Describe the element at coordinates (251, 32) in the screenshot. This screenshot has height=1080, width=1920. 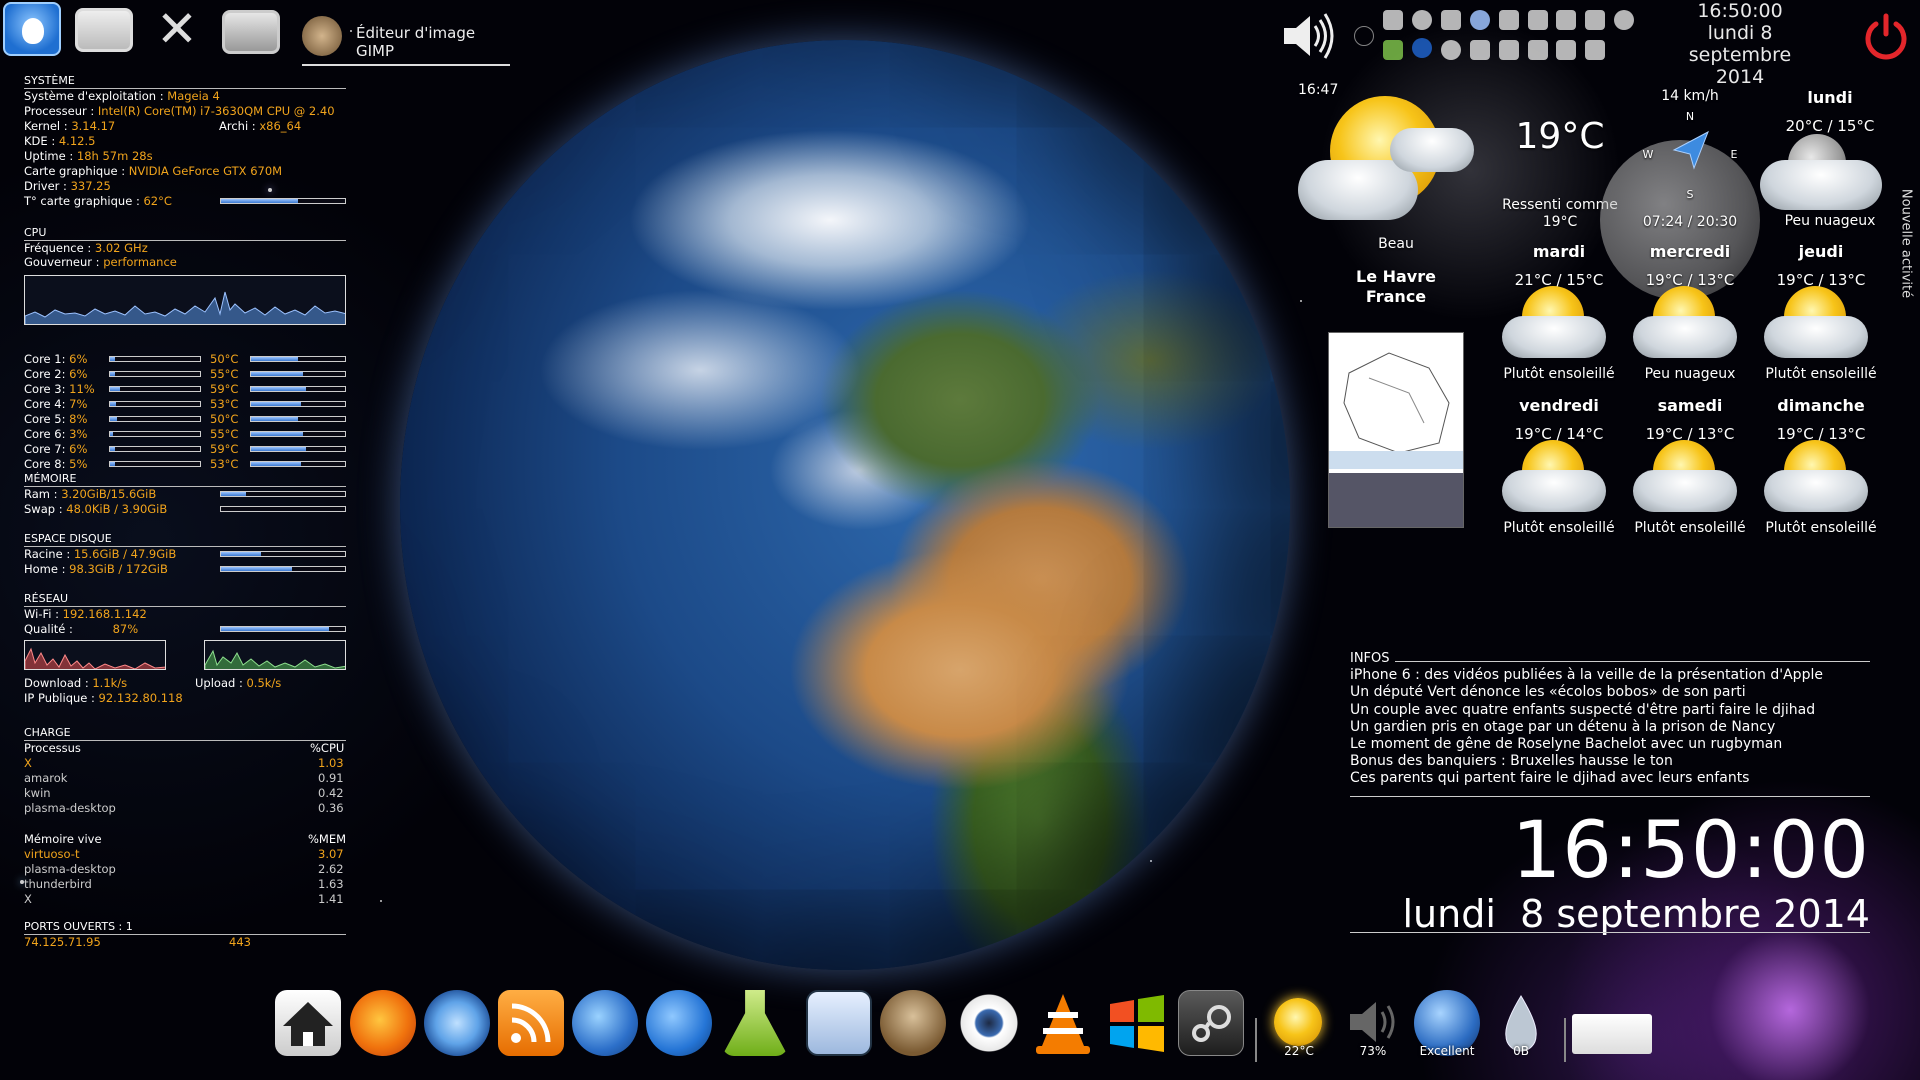
I see `system-settings-icon` at that location.